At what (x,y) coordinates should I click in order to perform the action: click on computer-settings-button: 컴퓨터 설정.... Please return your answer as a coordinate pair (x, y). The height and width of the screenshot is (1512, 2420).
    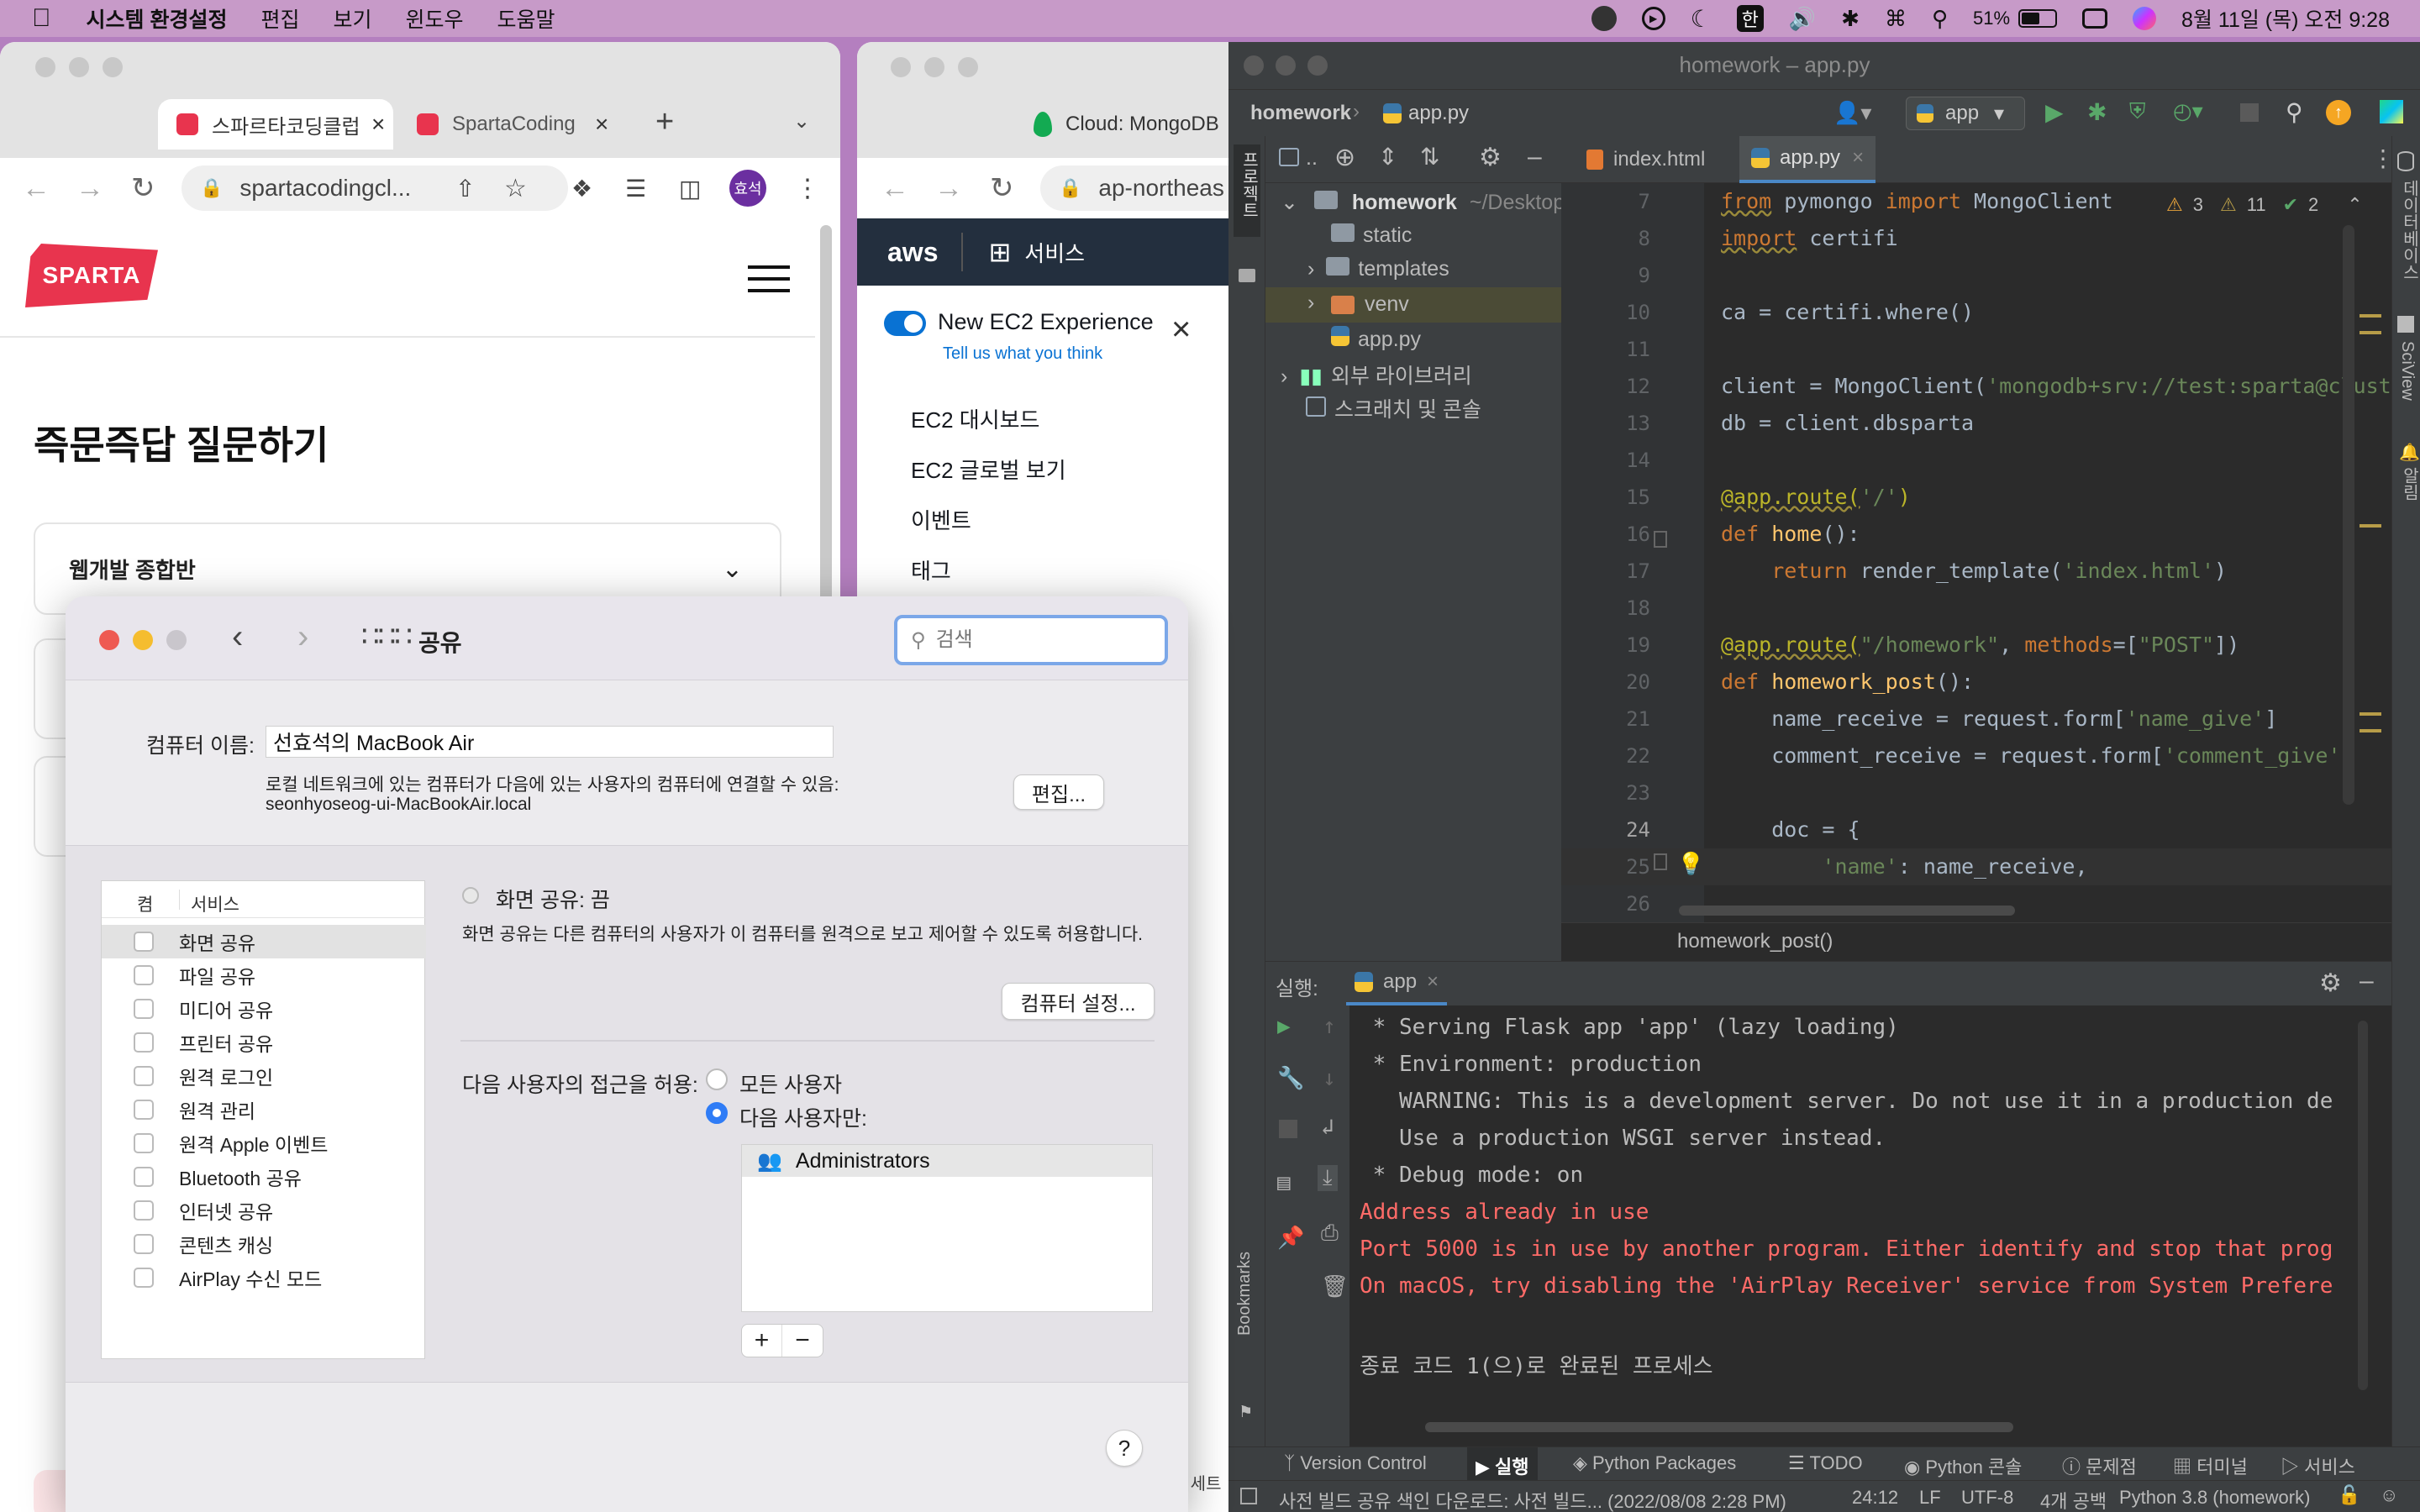
    Looking at the image, I should click on (1078, 1001).